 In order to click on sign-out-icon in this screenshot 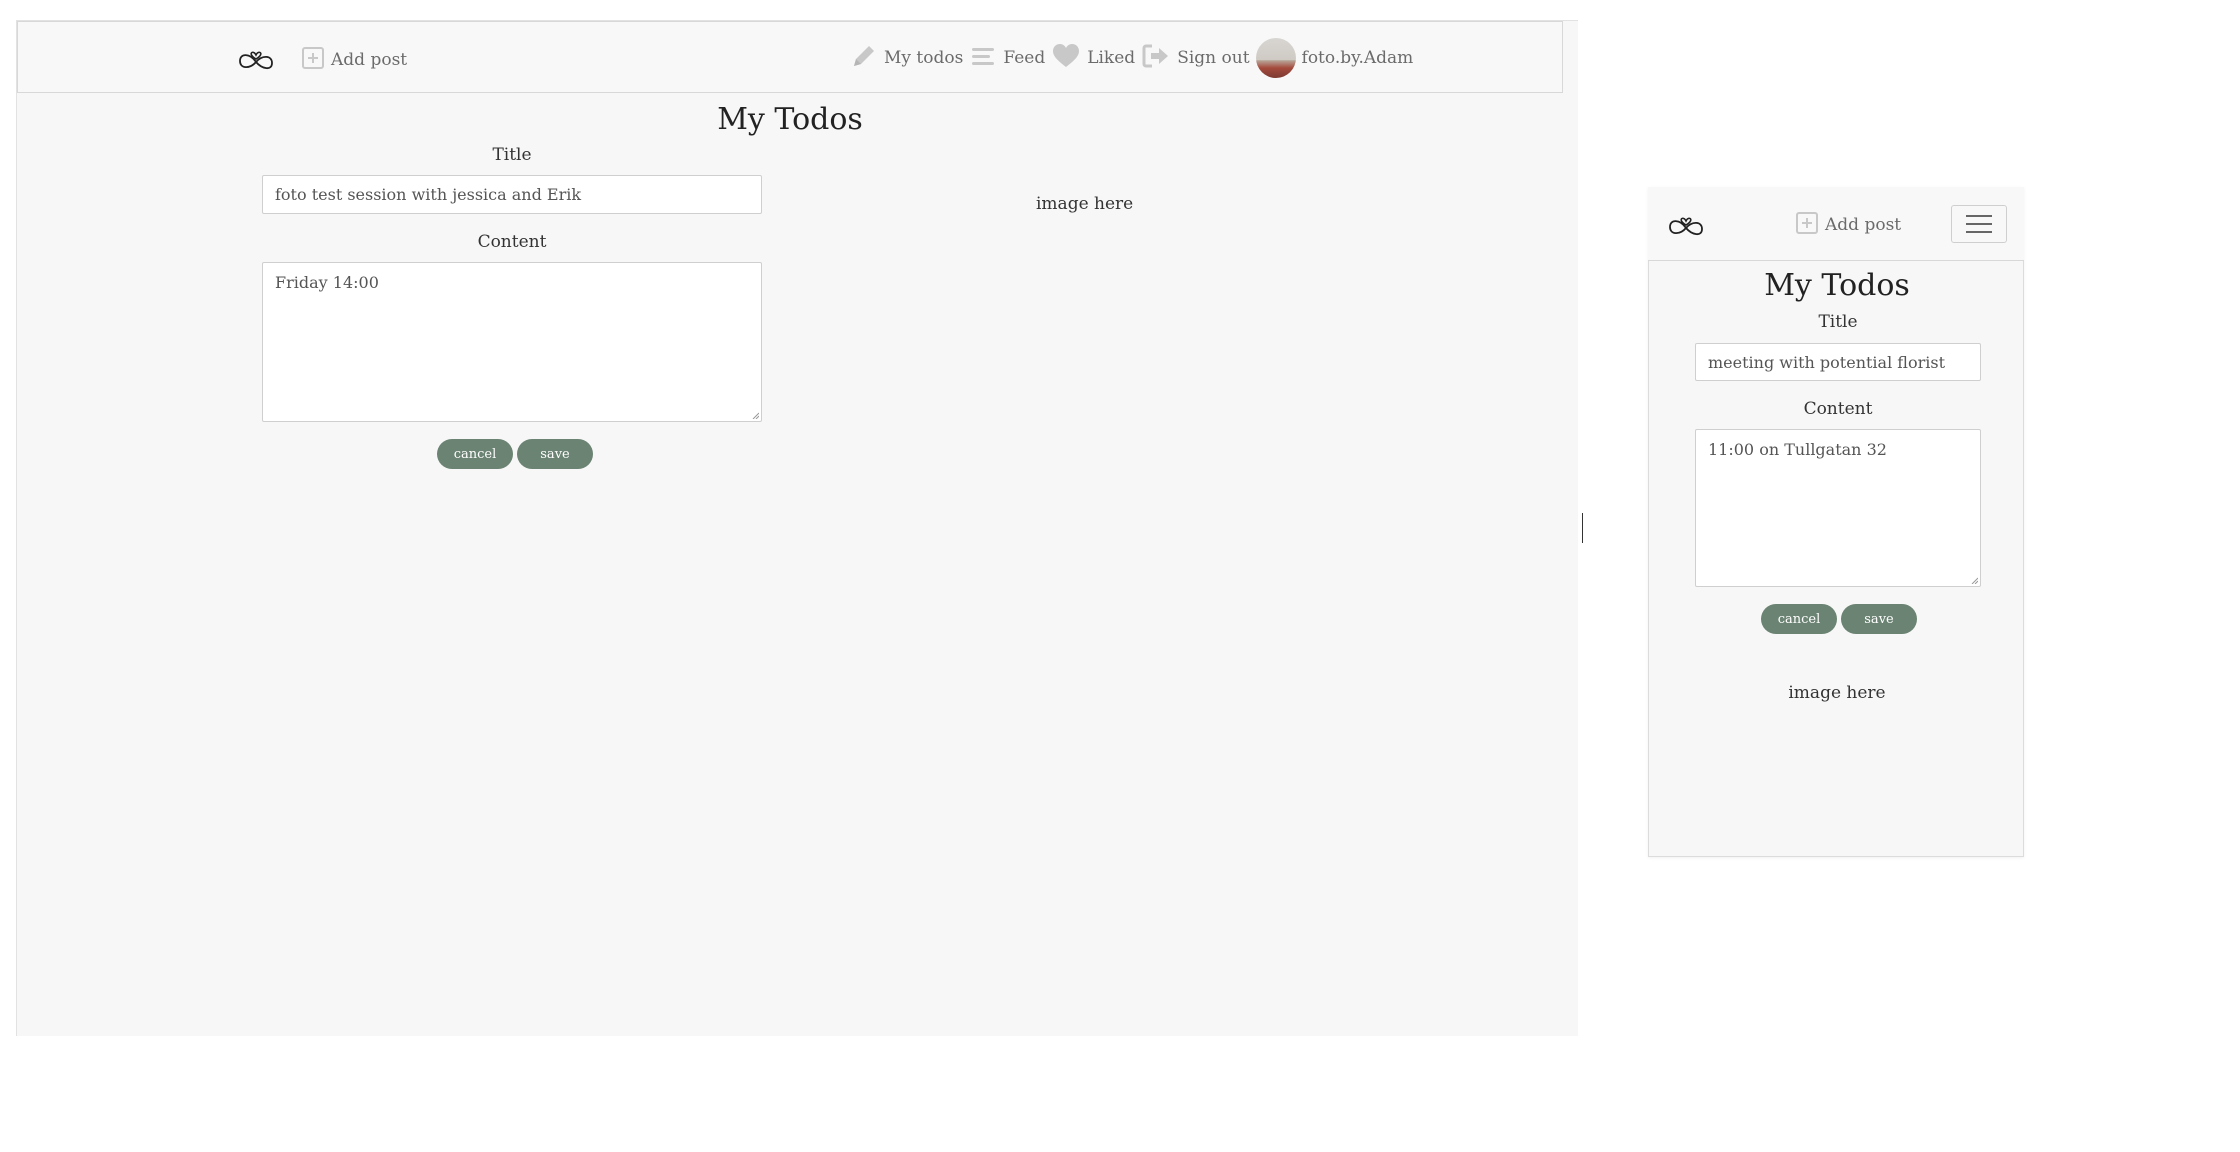, I will do `click(1156, 58)`.